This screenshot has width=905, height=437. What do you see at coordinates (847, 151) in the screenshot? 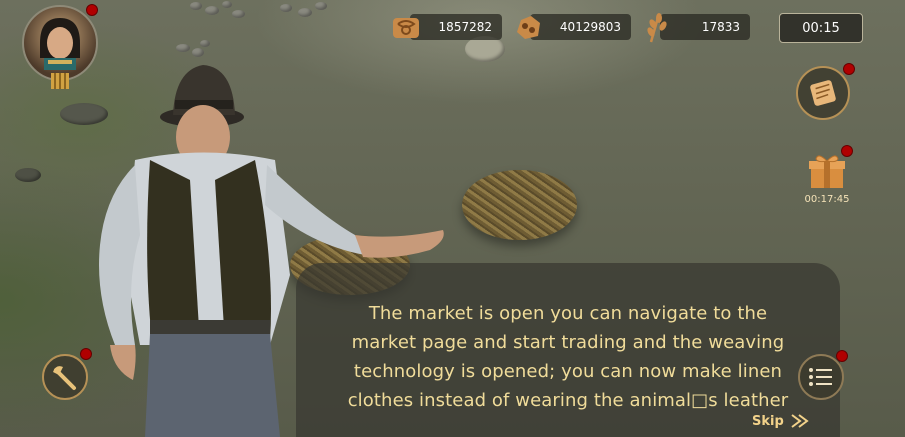
I see `gift-notification-dot` at bounding box center [847, 151].